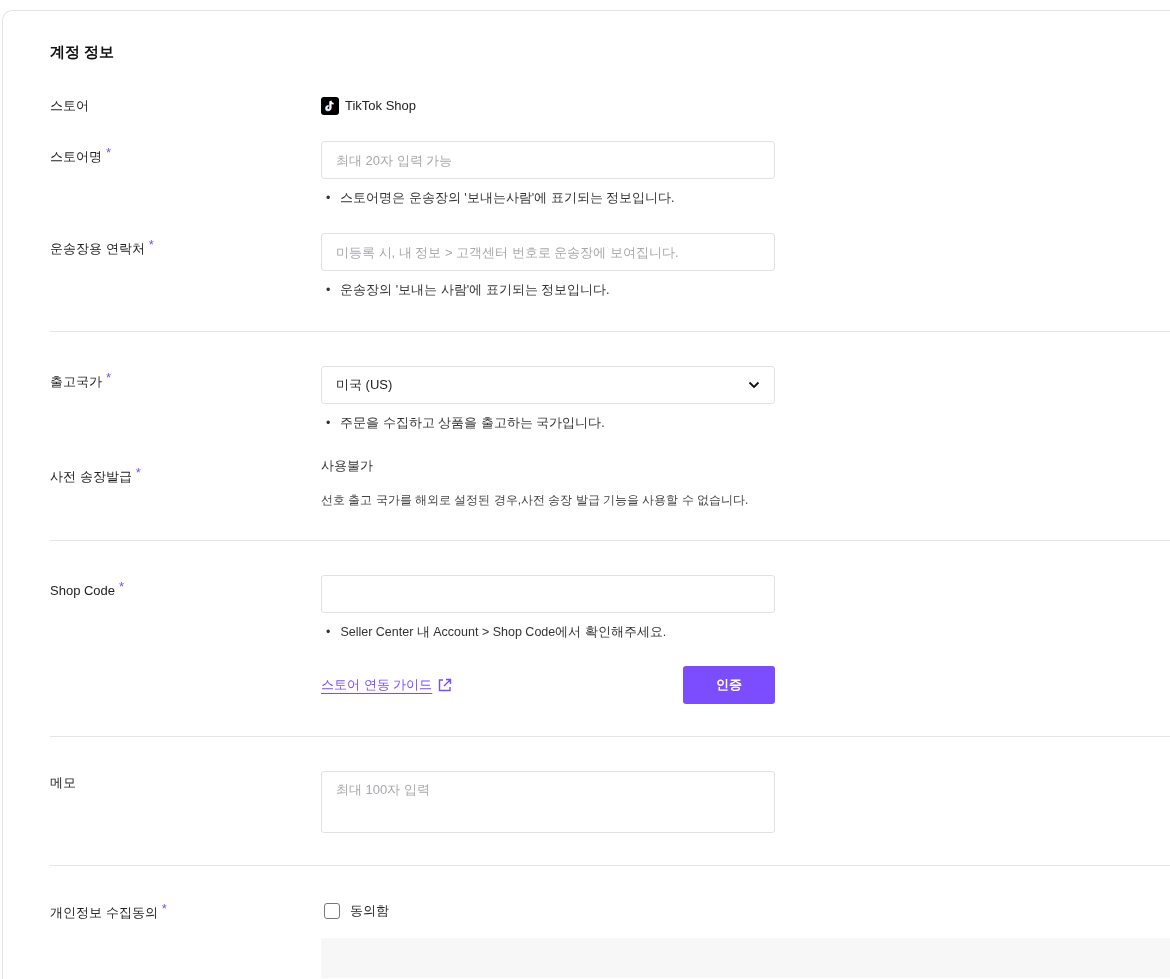  I want to click on field-label: 스토어명, so click(76, 156).